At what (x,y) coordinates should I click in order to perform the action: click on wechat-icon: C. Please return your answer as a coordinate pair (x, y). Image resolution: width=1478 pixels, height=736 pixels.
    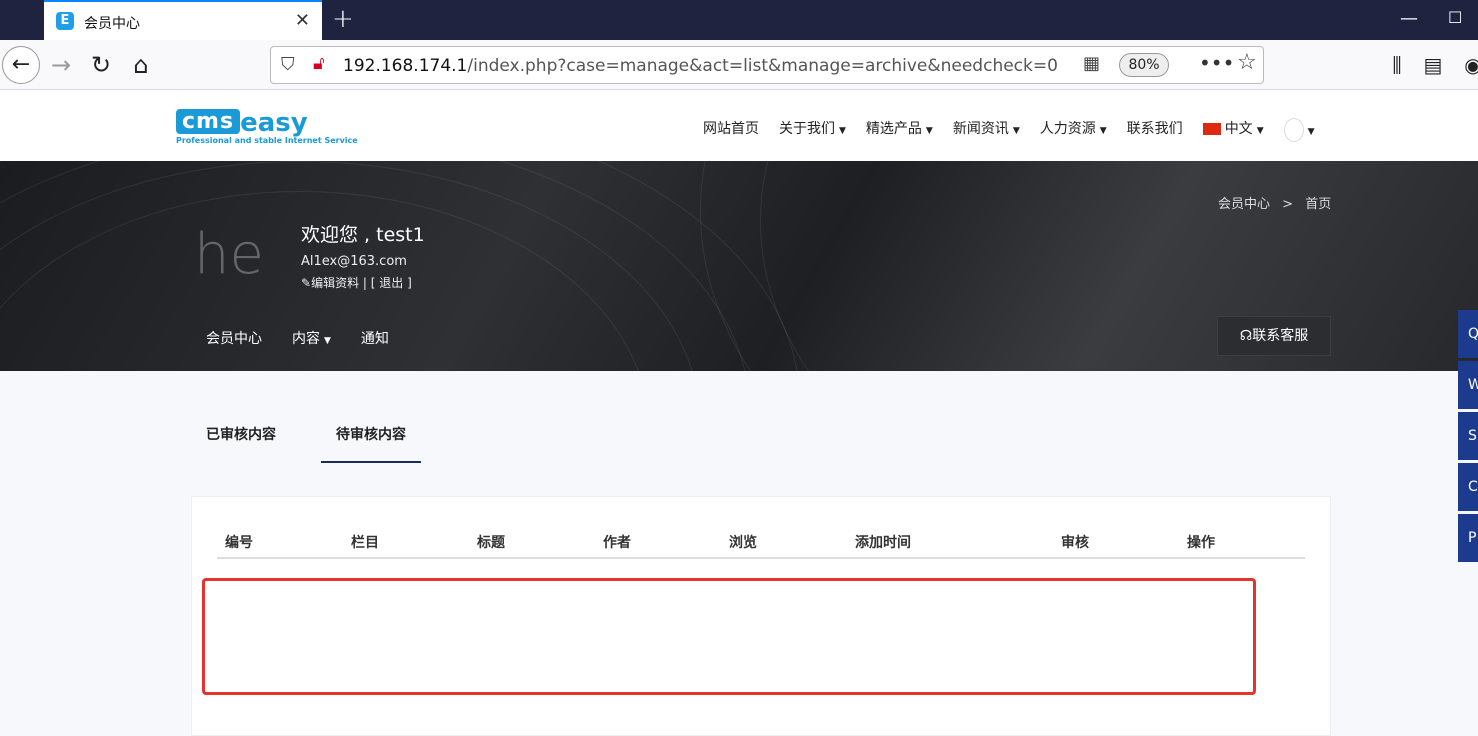
    Looking at the image, I should click on (1468, 487).